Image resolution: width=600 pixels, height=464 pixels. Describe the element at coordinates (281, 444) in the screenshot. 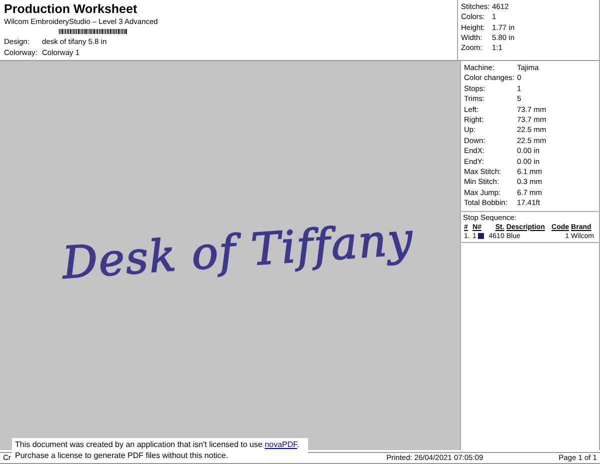

I see `link: novaPDF` at that location.